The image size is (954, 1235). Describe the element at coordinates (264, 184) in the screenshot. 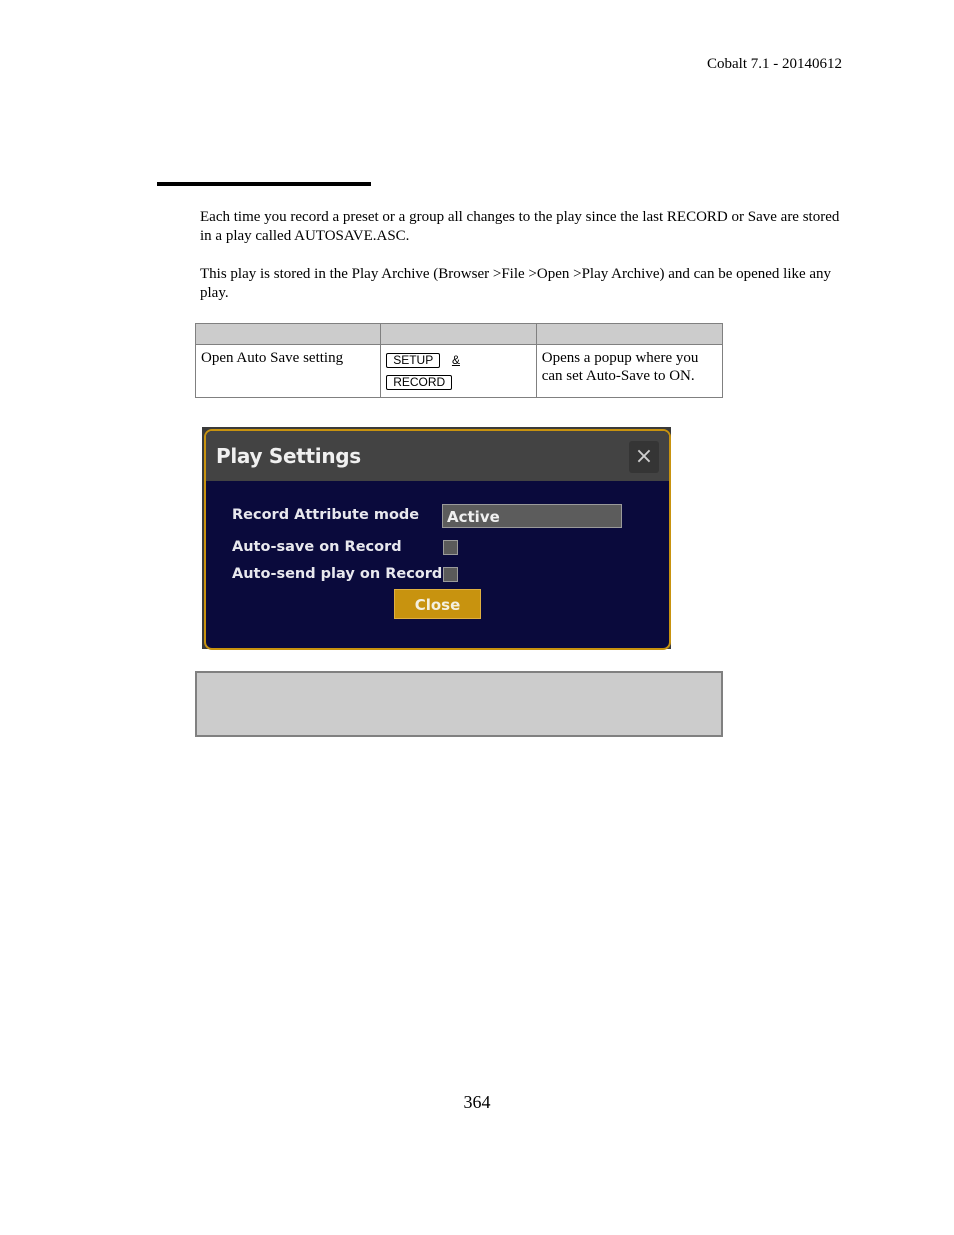

I see `section-heading-rule` at that location.